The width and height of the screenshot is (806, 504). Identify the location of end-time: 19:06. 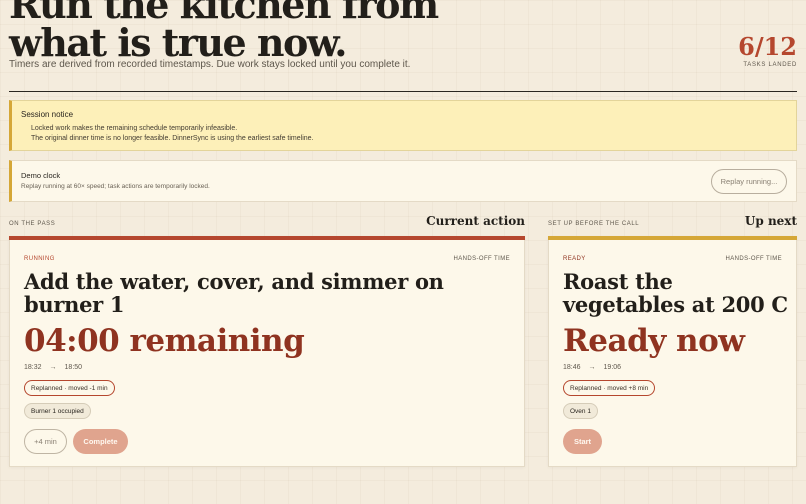
(612, 367).